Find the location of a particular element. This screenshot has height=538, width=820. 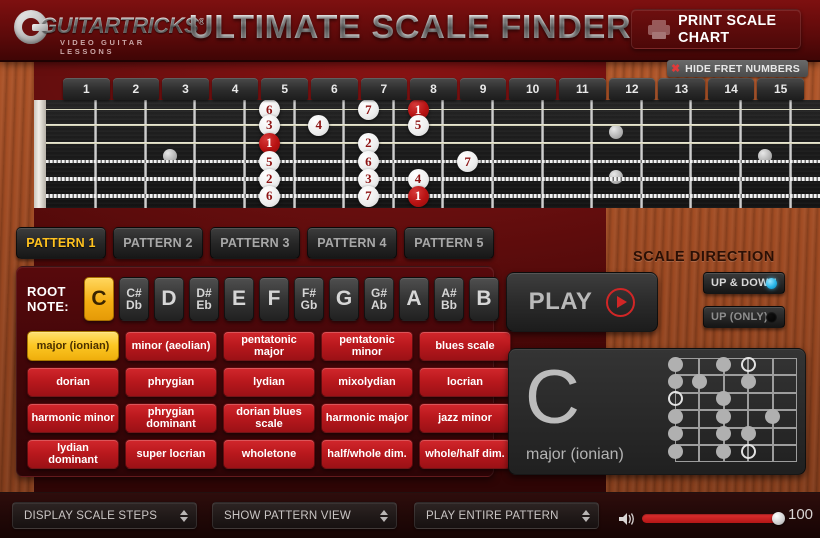

scale-button-major-ionian: major (ionian) is located at coordinates (73, 346).